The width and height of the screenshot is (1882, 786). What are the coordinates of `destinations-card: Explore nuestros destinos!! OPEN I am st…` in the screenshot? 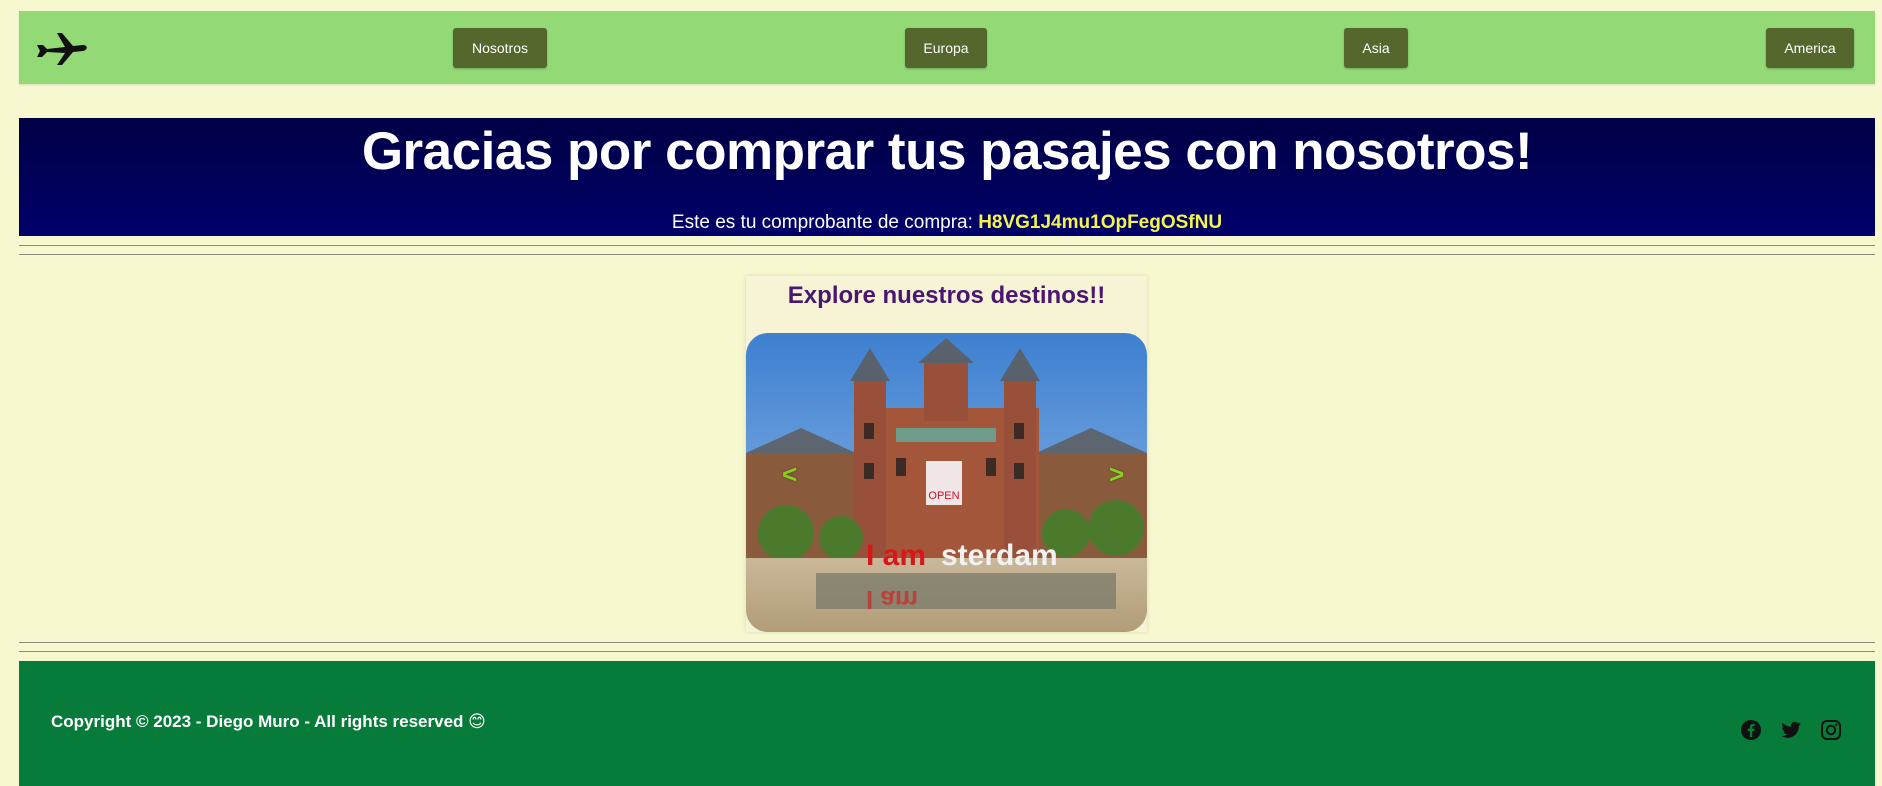 It's located at (946, 454).